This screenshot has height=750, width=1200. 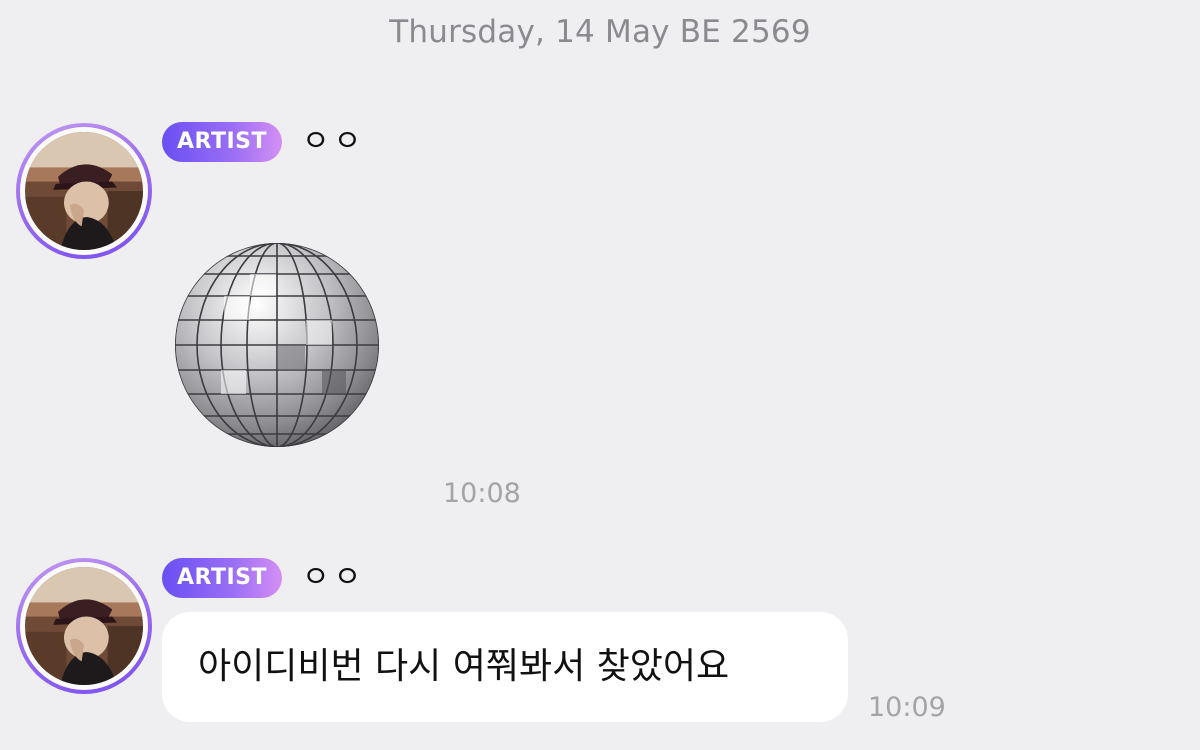 I want to click on timestamp: 10:09, so click(x=907, y=707).